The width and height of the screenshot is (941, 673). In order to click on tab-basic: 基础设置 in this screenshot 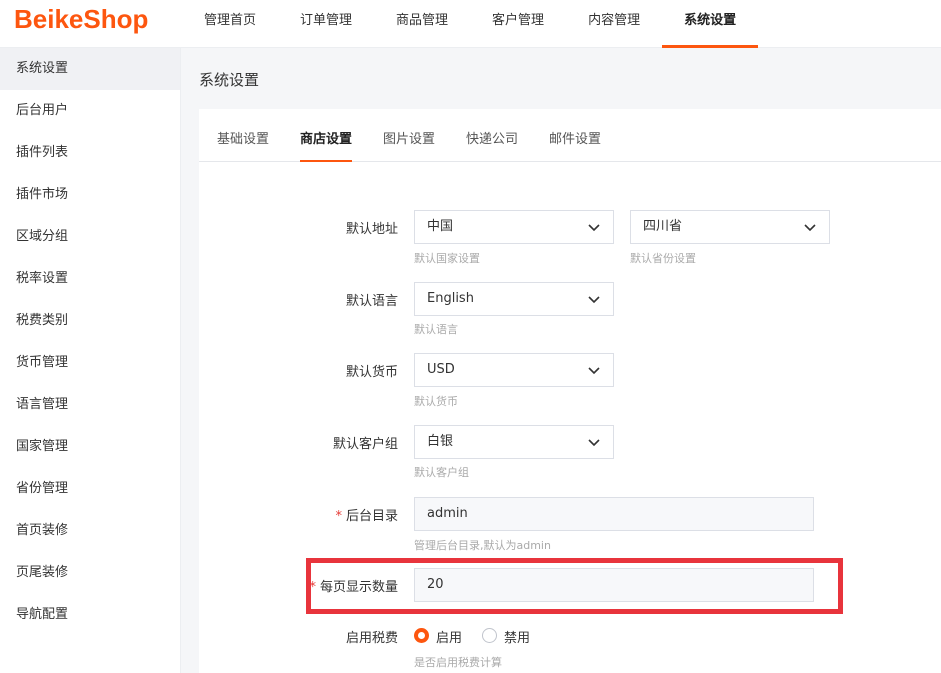, I will do `click(243, 145)`.